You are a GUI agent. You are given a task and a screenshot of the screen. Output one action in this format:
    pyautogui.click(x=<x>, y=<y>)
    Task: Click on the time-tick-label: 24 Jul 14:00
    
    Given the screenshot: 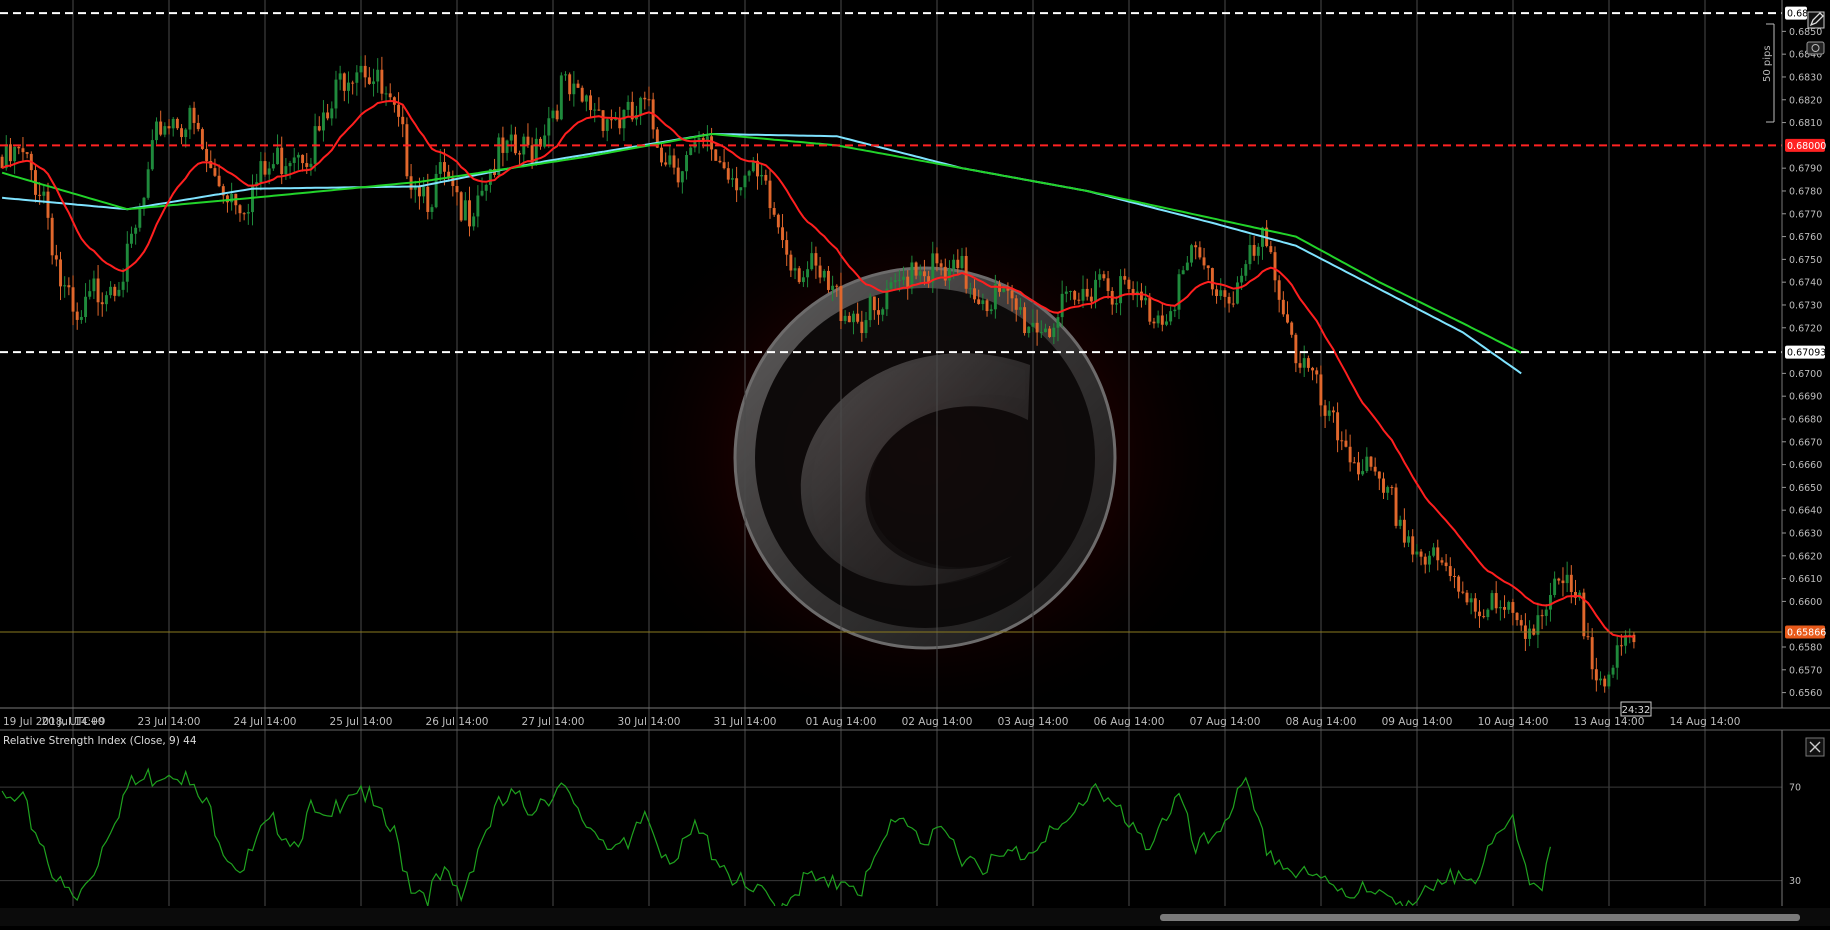 What is the action you would take?
    pyautogui.click(x=265, y=722)
    